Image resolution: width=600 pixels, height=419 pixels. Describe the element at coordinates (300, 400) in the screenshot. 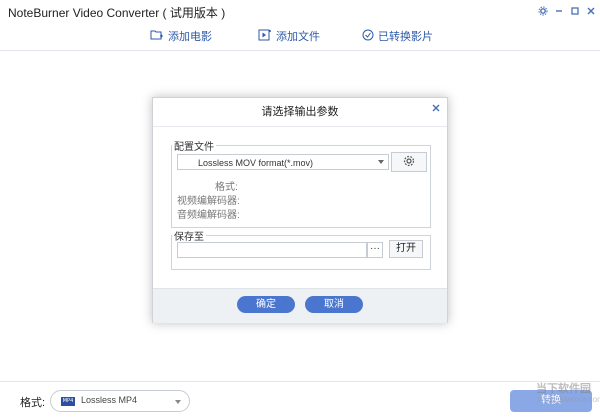

I see `bottom-bar: 格式: MP4 Lossless MP4 转换` at that location.